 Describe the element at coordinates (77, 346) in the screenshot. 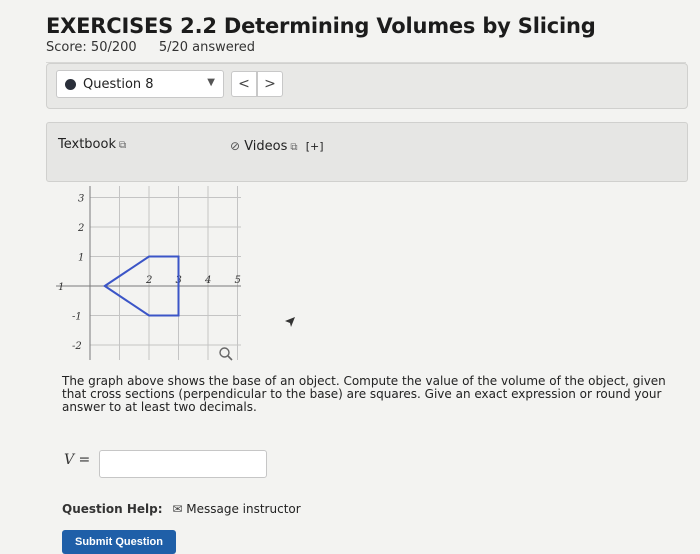

I see `y-tick-label: -2` at that location.